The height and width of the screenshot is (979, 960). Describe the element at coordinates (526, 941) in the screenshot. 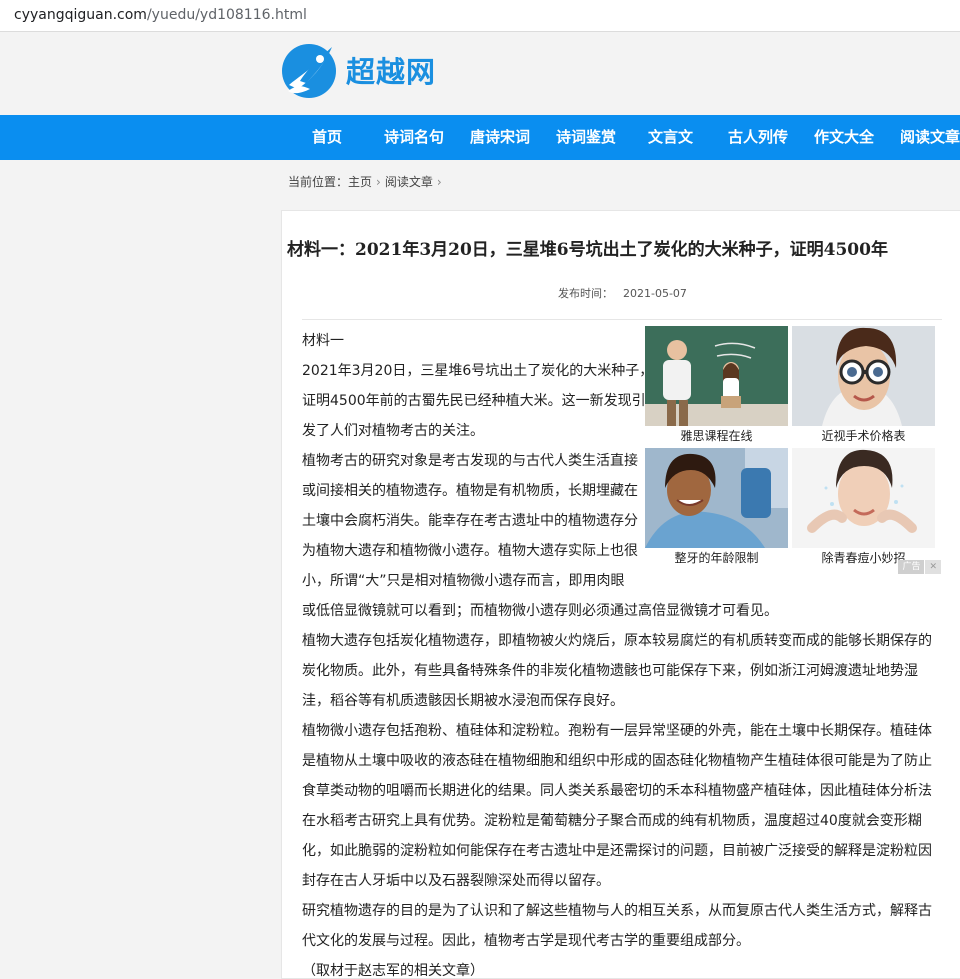

I see `paragraph-line: 代文化的发展与过程。因此，植物考古学是现代考古学的重要组成部分。` at that location.